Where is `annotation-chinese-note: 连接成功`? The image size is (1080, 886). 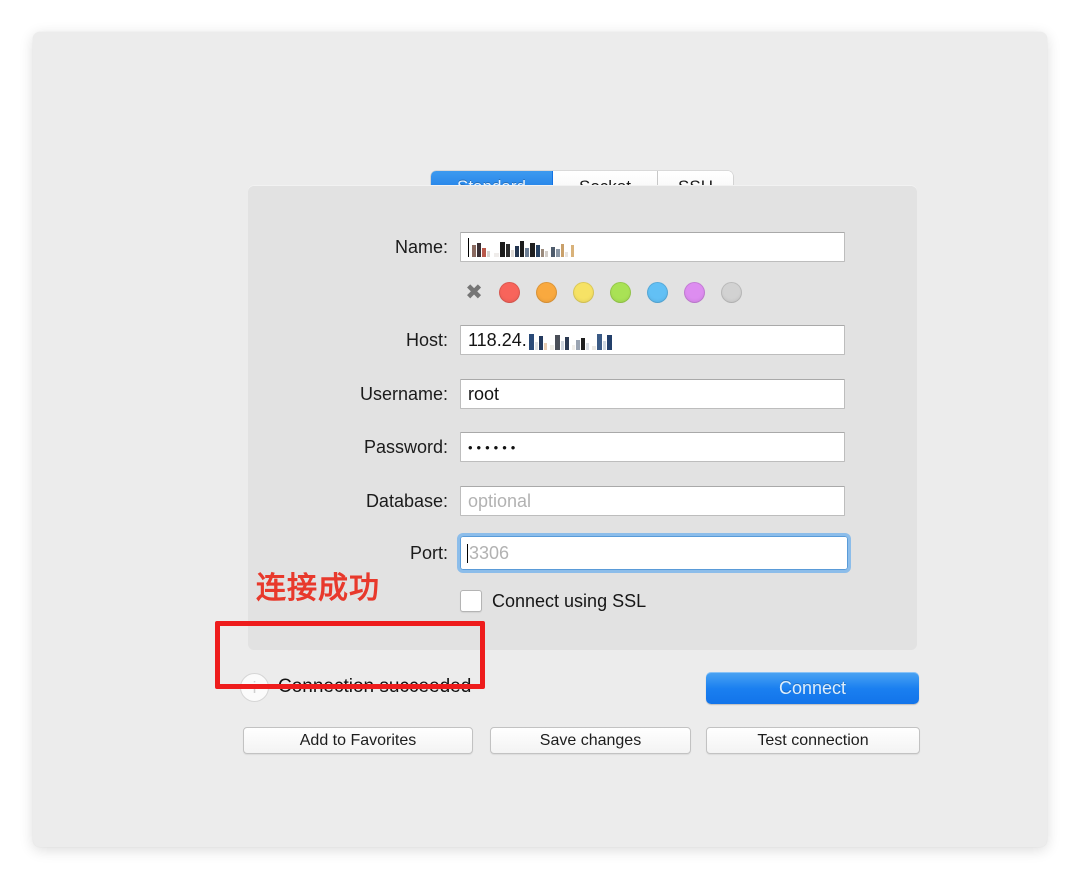 annotation-chinese-note: 连接成功 is located at coordinates (318, 588).